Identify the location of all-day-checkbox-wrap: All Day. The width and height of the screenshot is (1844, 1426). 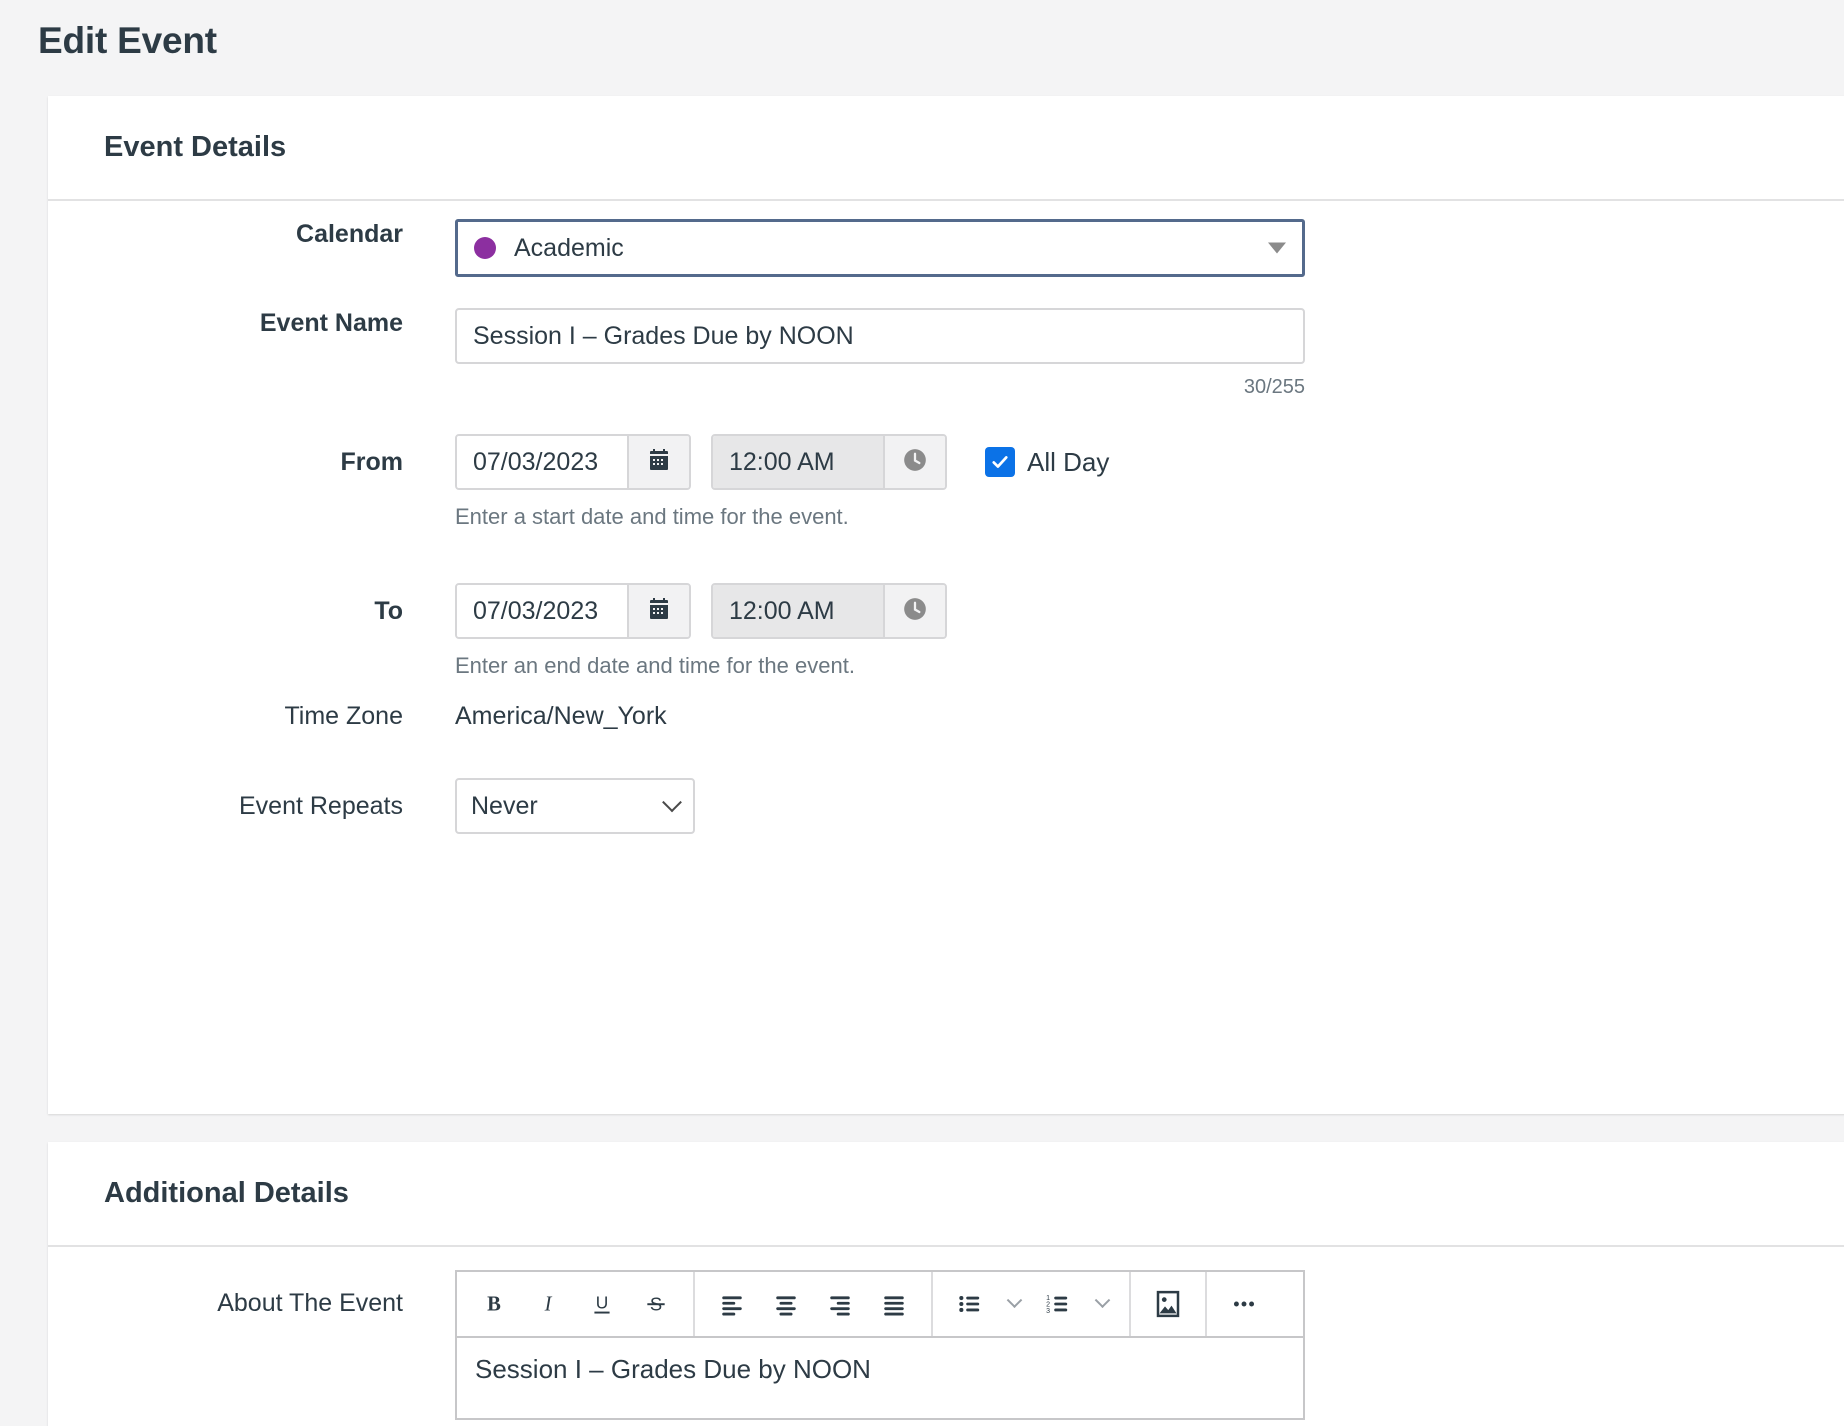
(1047, 462).